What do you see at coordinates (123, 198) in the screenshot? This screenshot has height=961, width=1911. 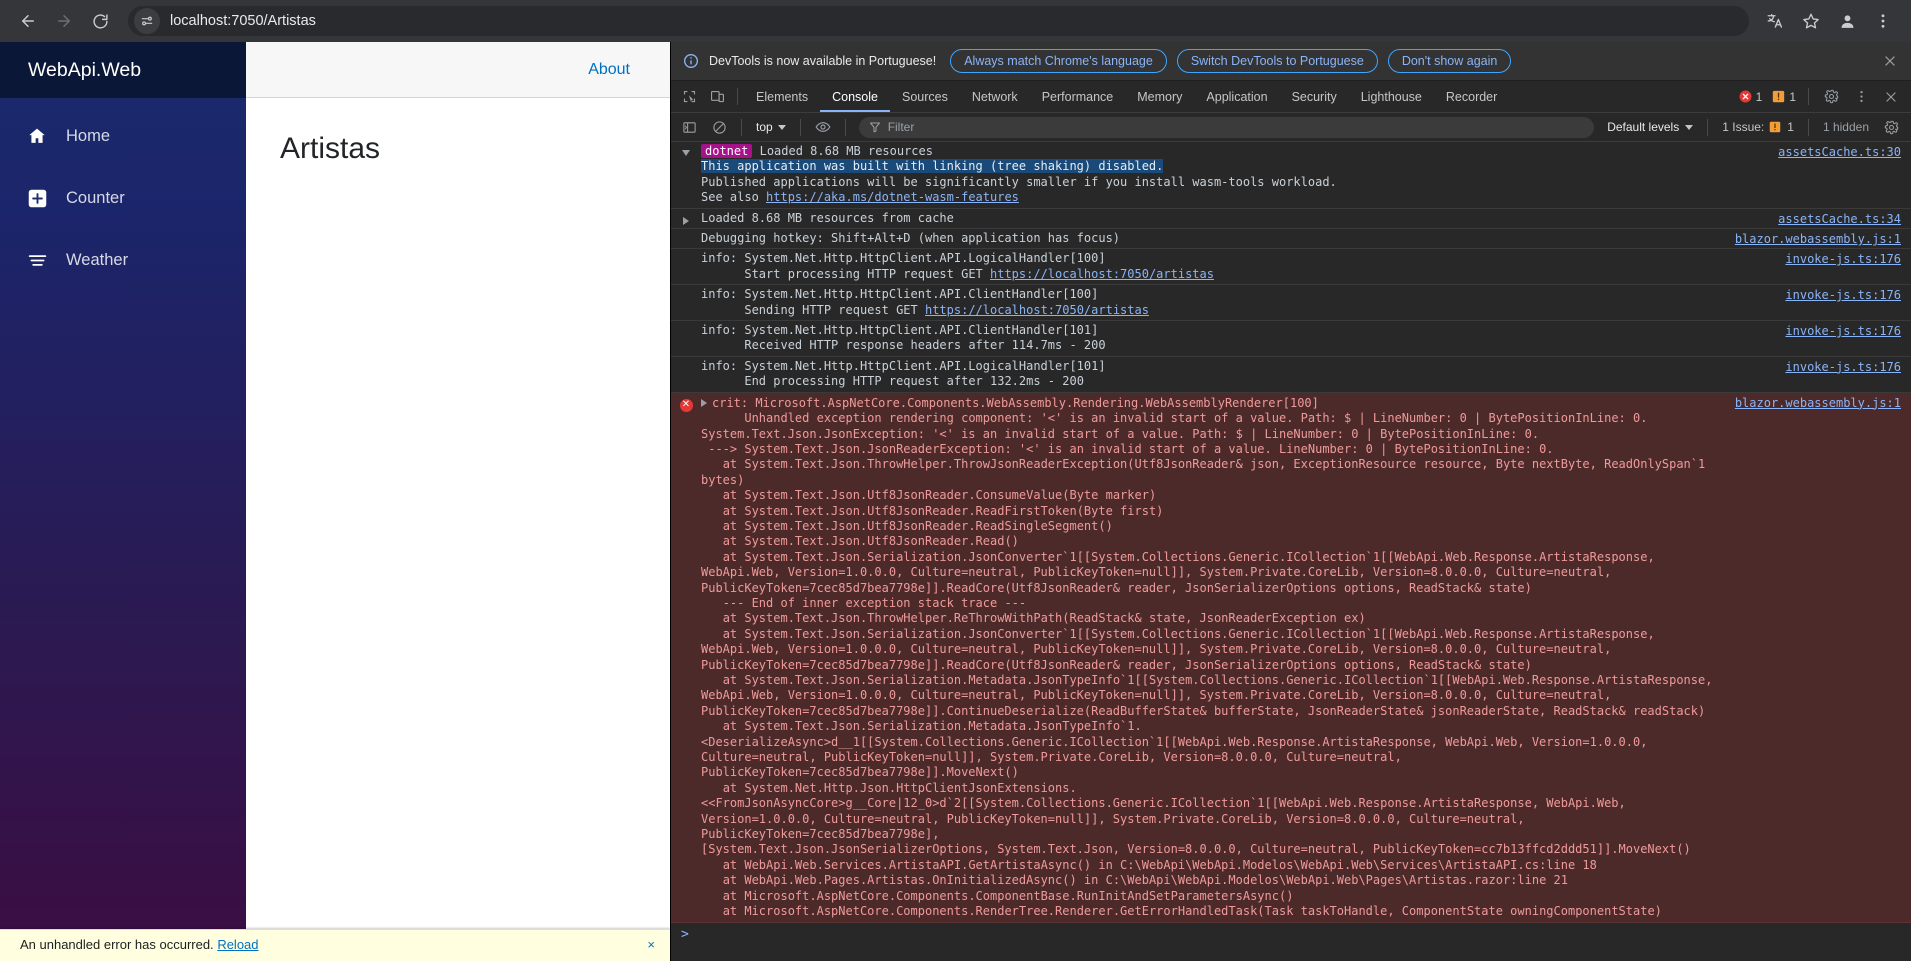 I see `sidebar-item-counter: Counter` at bounding box center [123, 198].